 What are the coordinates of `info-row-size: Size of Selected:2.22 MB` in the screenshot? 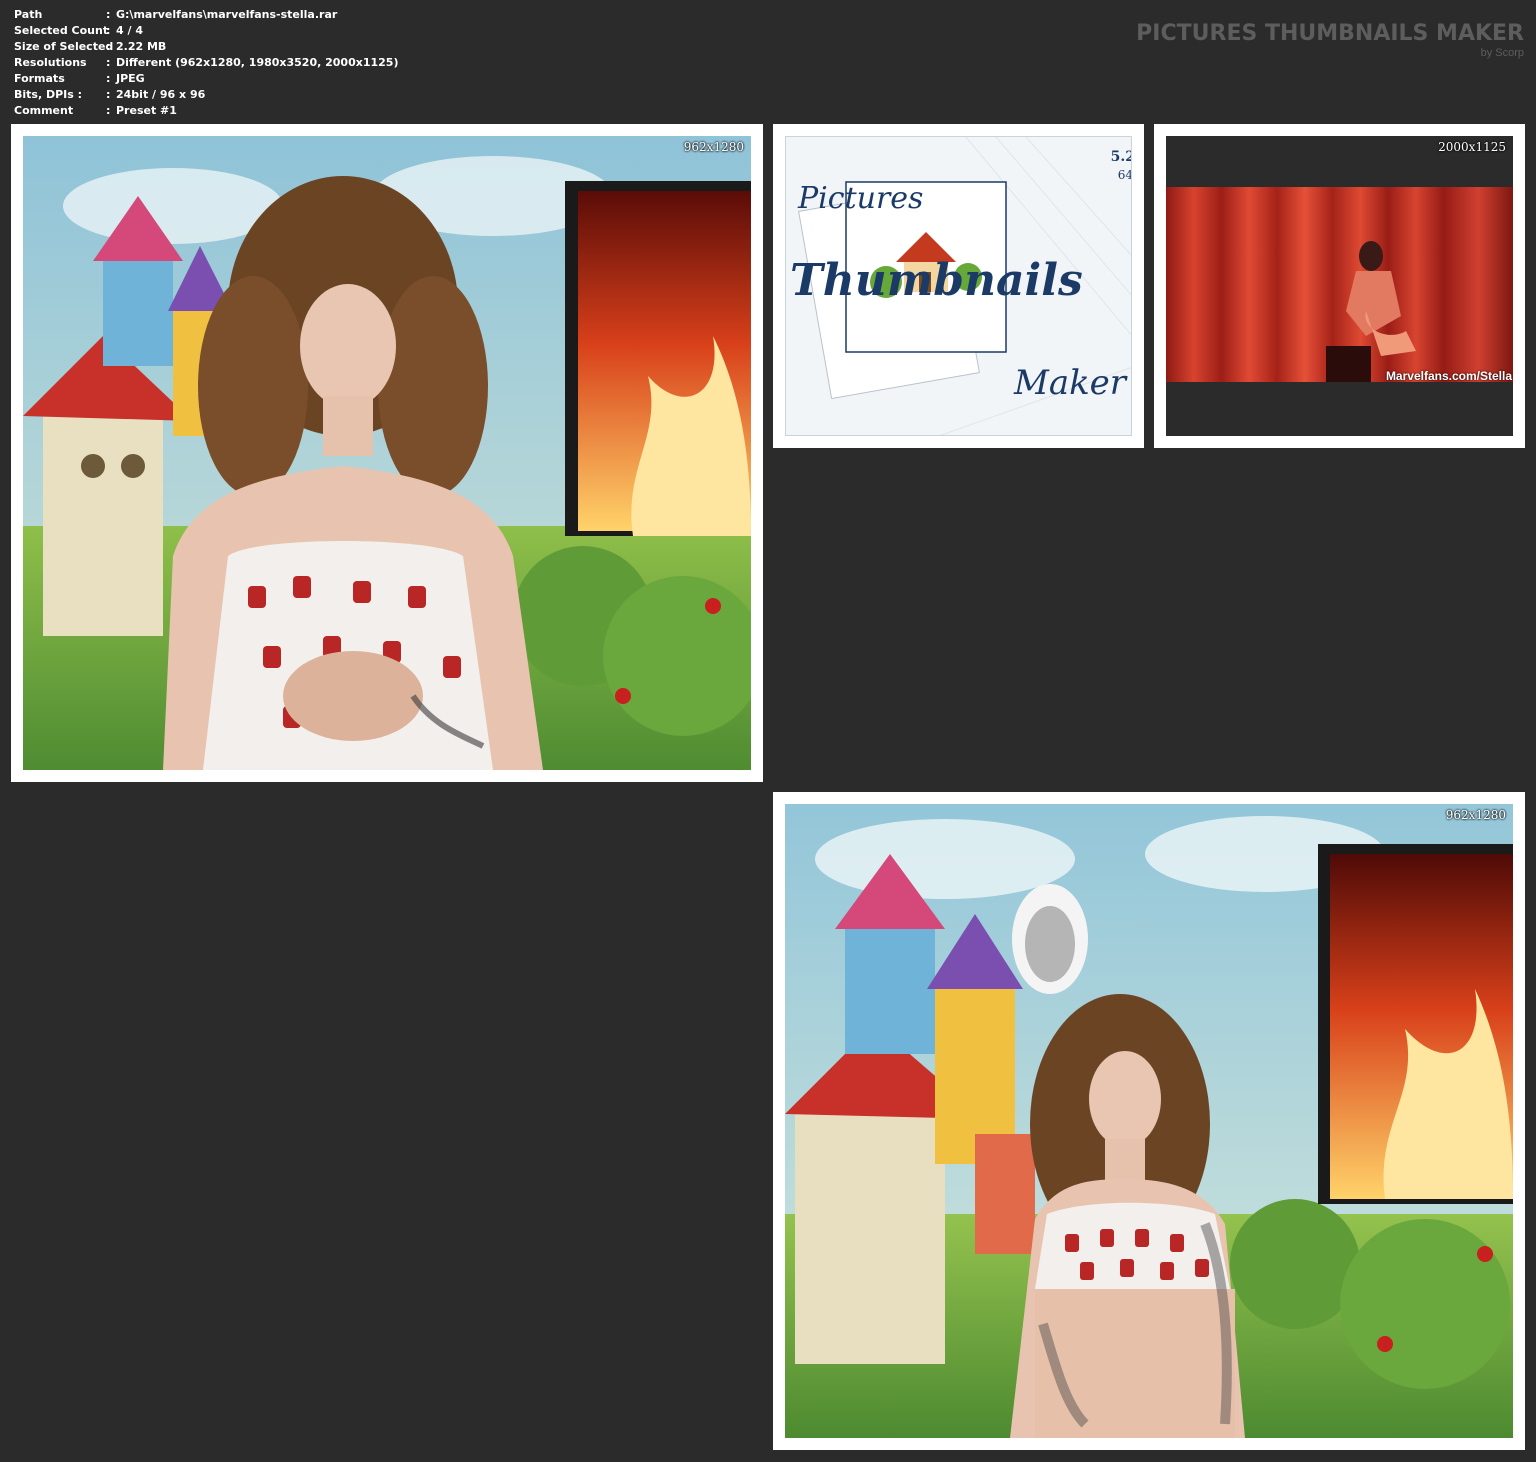 It's located at (206, 47).